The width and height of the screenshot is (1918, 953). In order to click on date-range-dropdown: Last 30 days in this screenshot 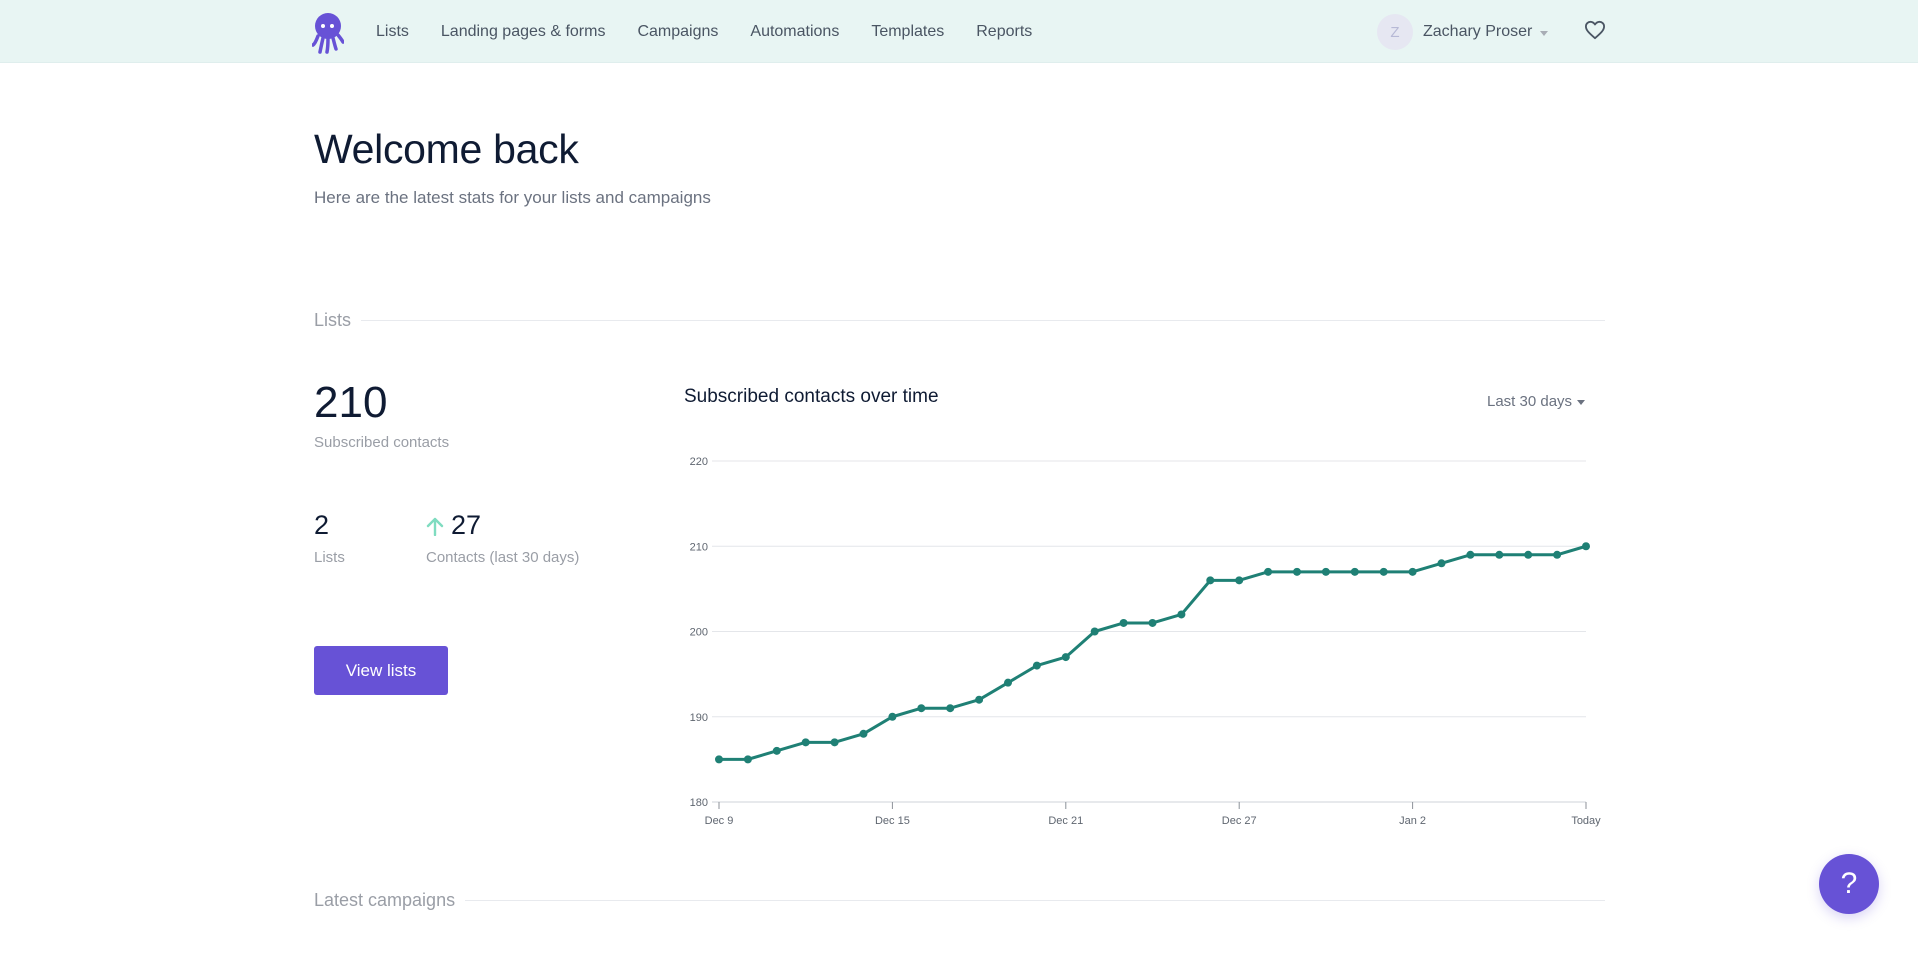, I will do `click(1536, 401)`.